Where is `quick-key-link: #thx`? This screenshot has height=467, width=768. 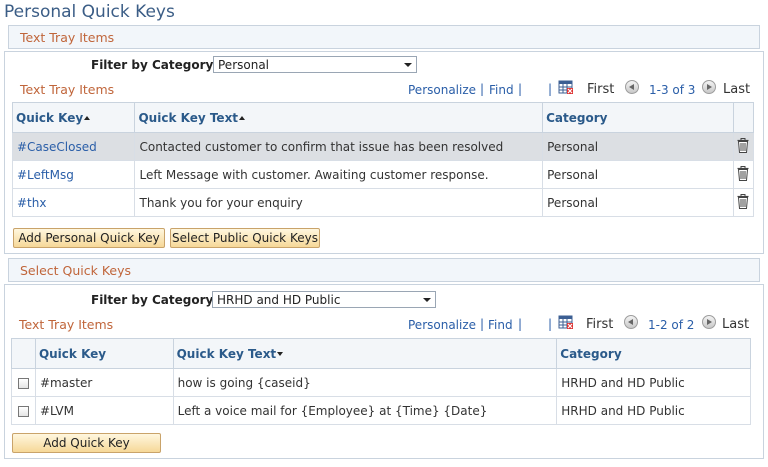
quick-key-link: #thx is located at coordinates (73, 202).